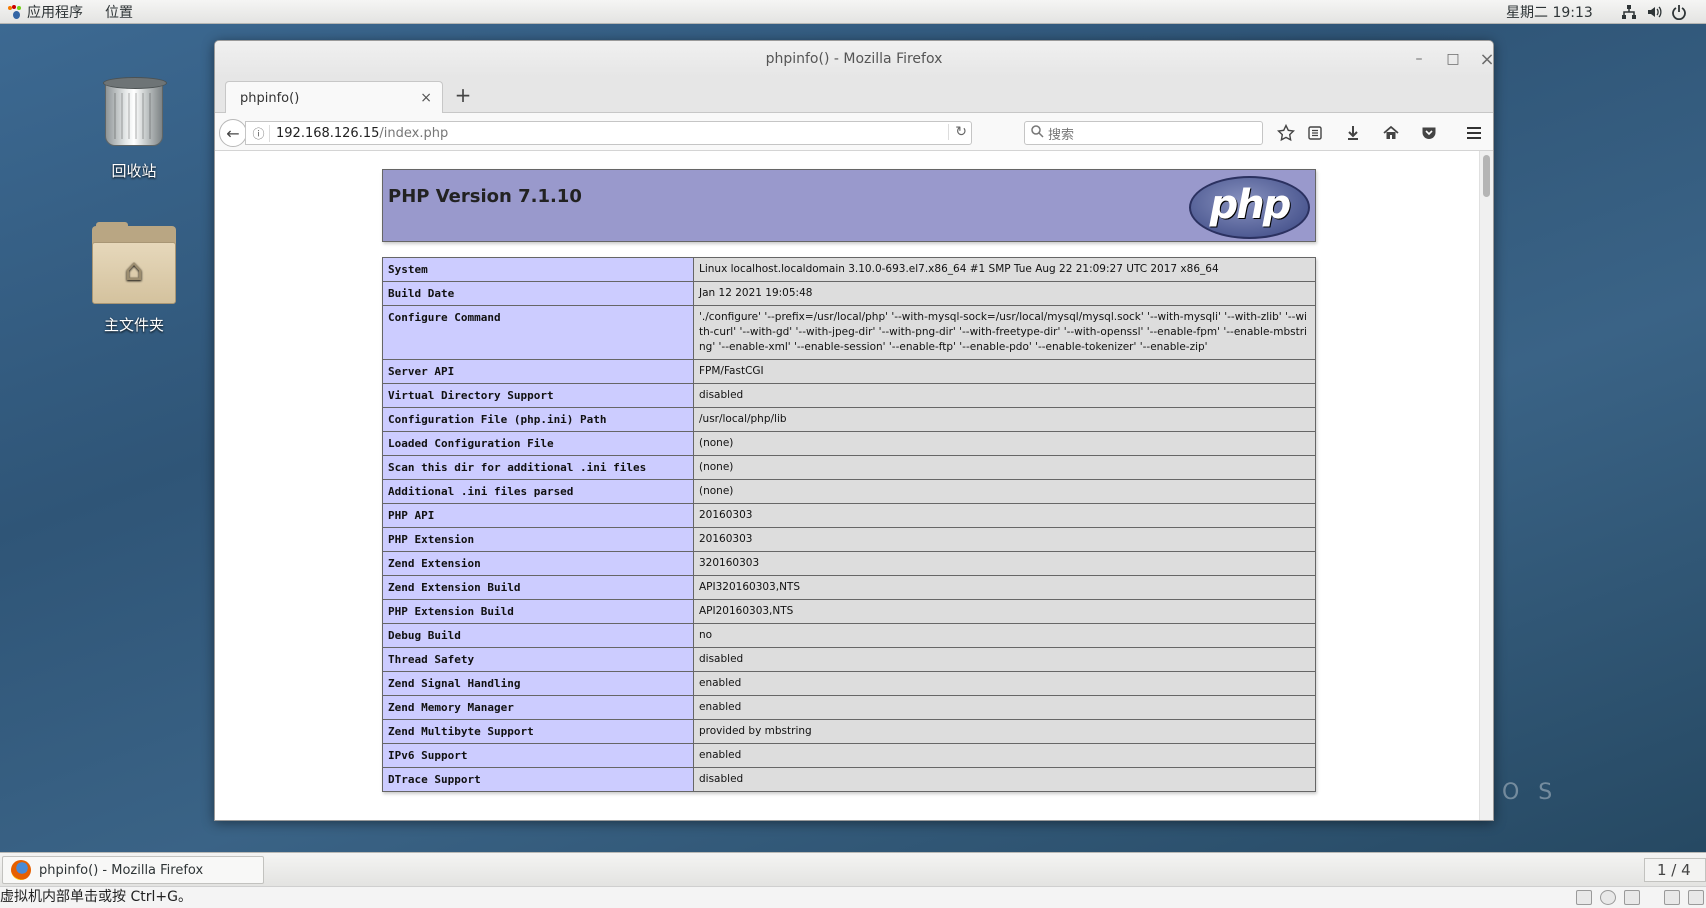 Image resolution: width=1706 pixels, height=908 pixels. What do you see at coordinates (463, 95) in the screenshot?
I see `new-tab-button: +` at bounding box center [463, 95].